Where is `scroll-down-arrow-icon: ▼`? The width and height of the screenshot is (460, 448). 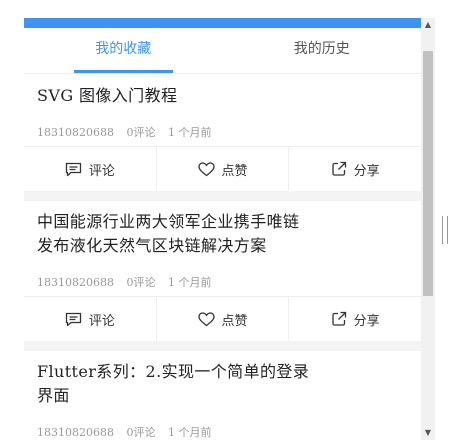
scroll-down-arrow-icon: ▼ is located at coordinates (428, 433).